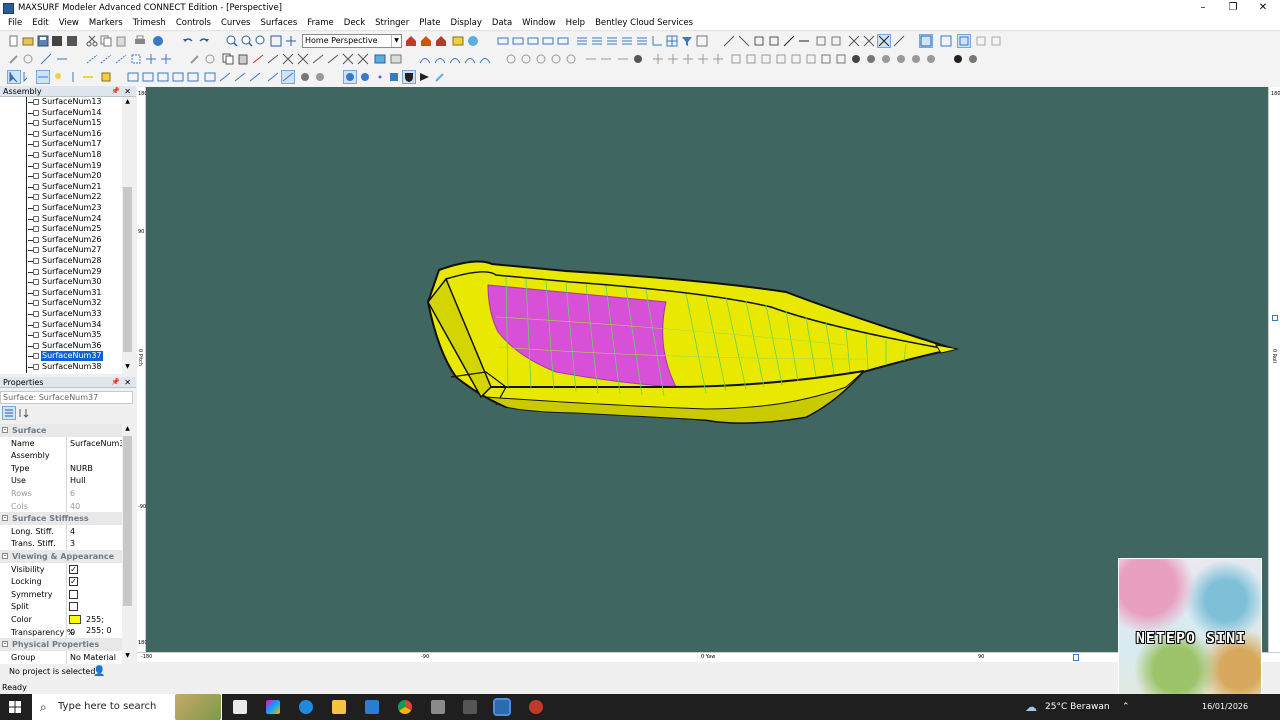 The width and height of the screenshot is (1280, 720). I want to click on recorder-icon, so click(536, 707).